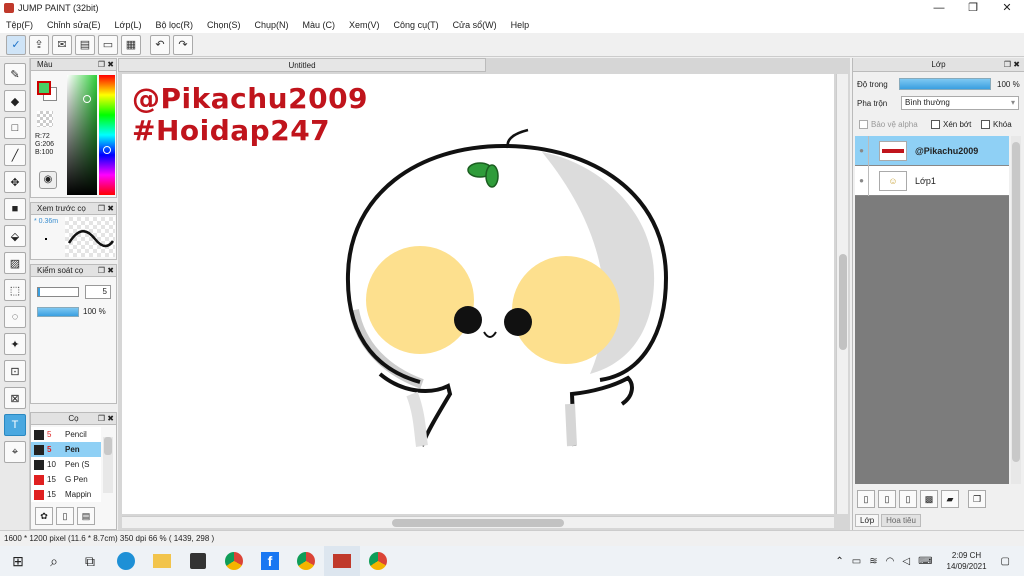  What do you see at coordinates (843, 302) in the screenshot?
I see `vertical-scroll-thumb` at bounding box center [843, 302].